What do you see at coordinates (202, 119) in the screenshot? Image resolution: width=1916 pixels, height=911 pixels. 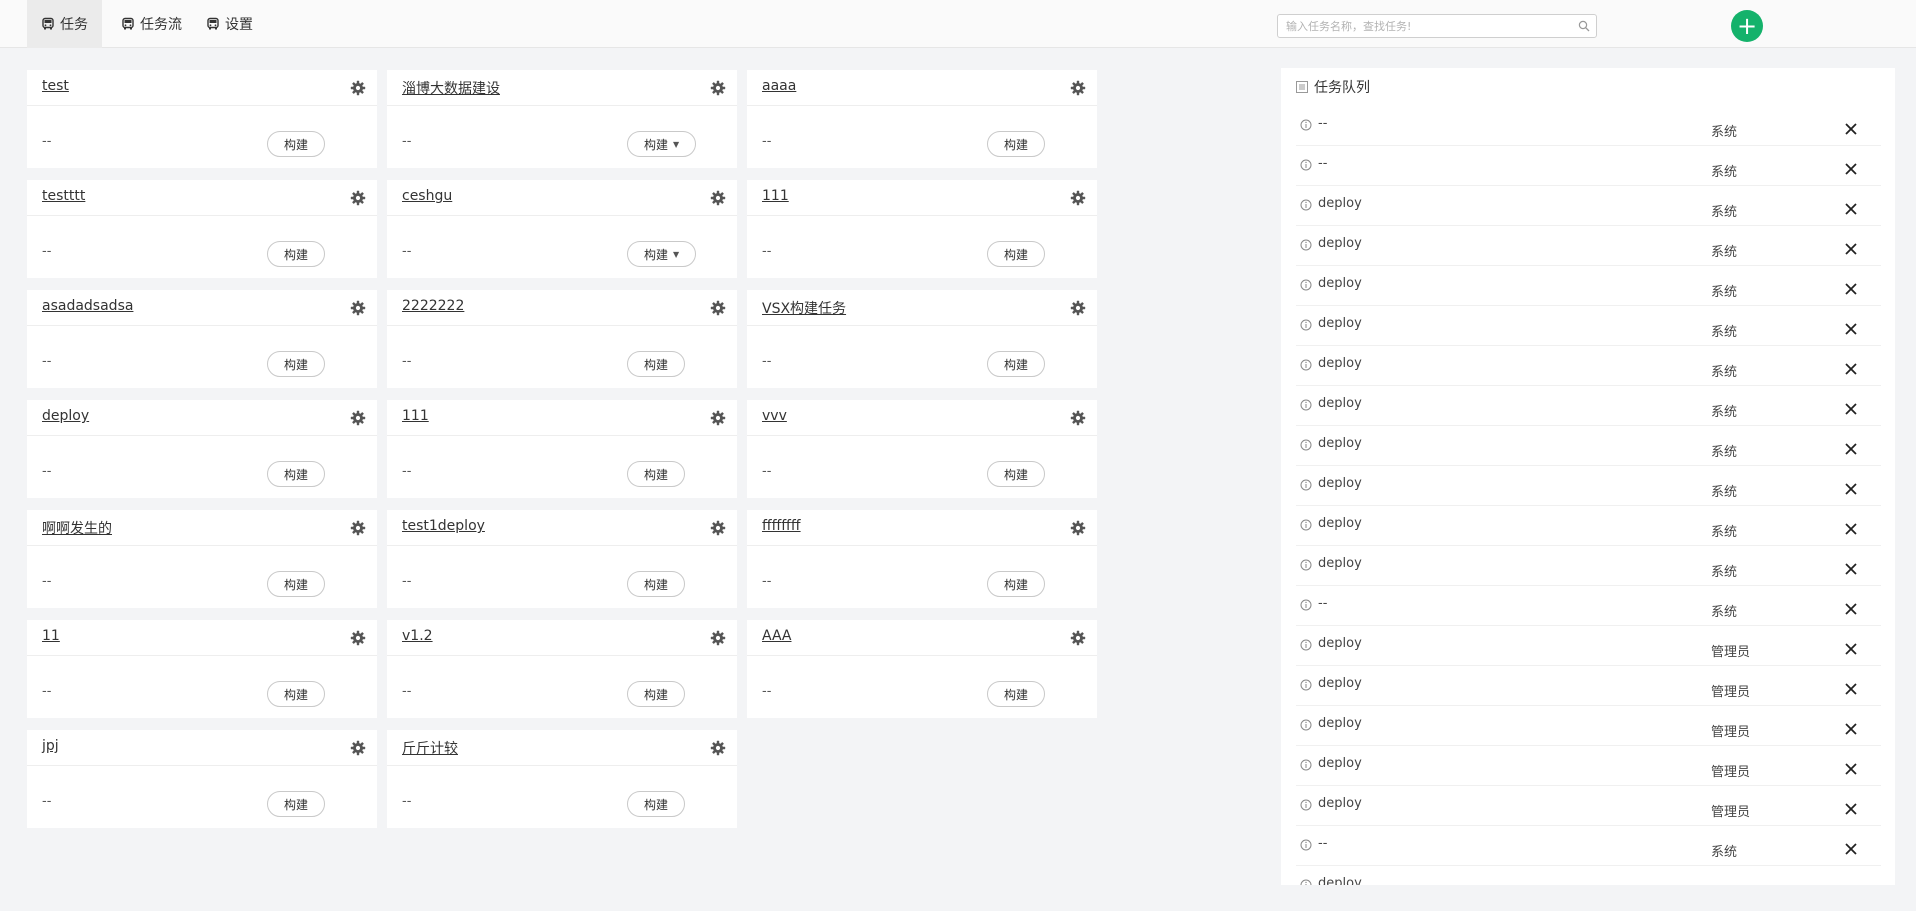 I see `task-card: test -- 构建` at bounding box center [202, 119].